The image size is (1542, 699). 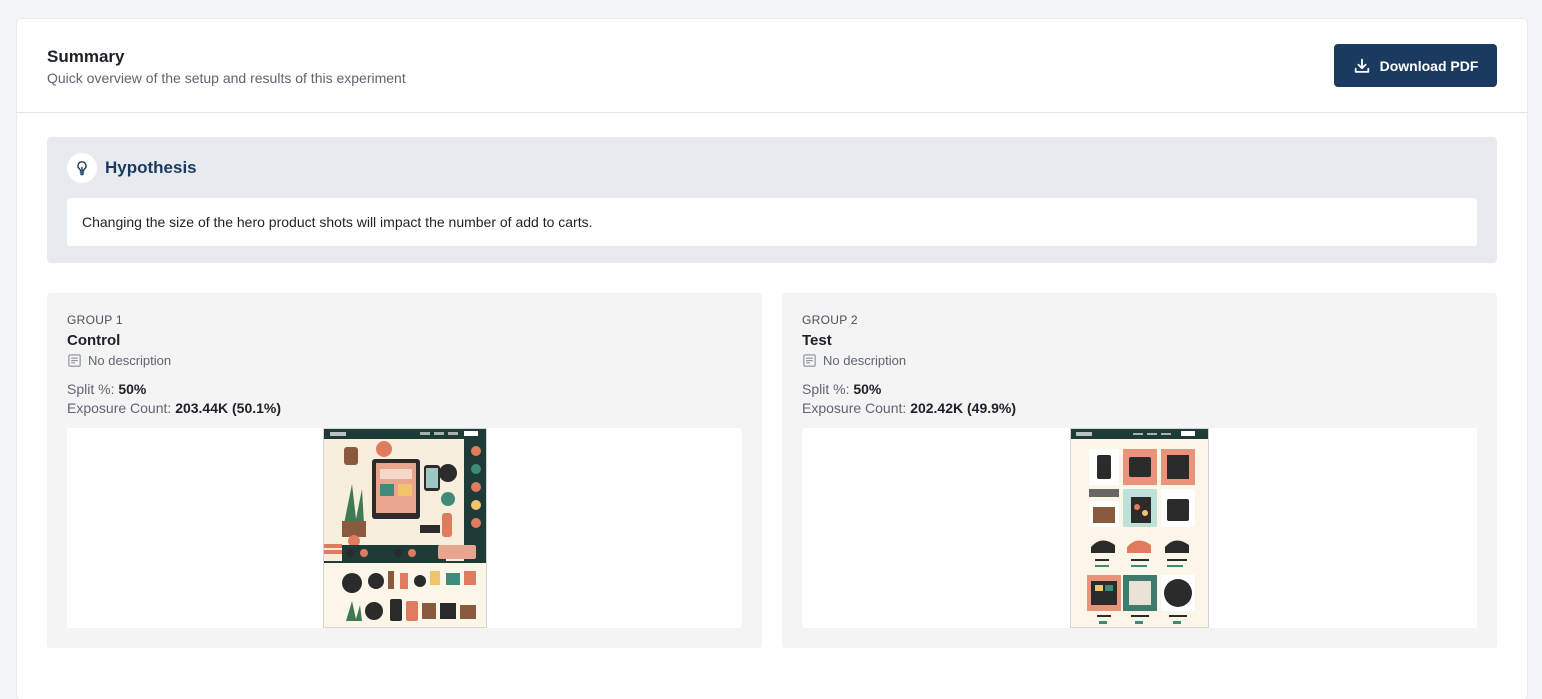 I want to click on download-pdf-button: Download PDF, so click(x=1415, y=65).